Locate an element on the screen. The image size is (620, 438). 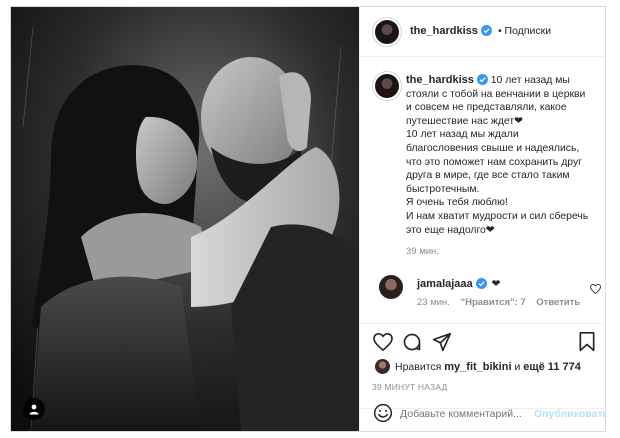
likes-count: ещё 11 774 is located at coordinates (552, 367).